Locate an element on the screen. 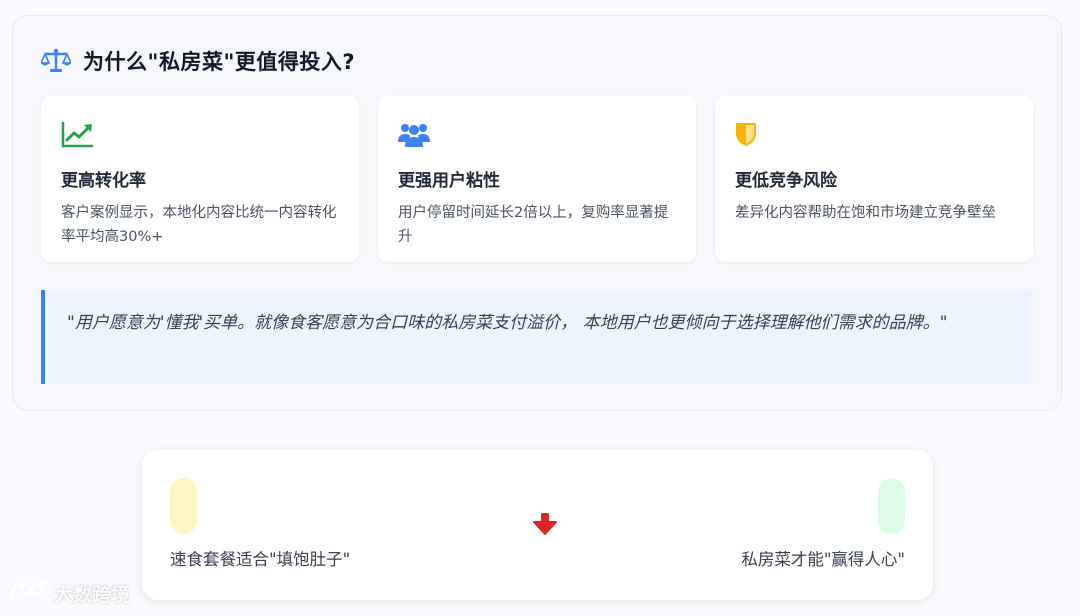 This screenshot has height=616, width=1080. arrow-down-icon is located at coordinates (545, 526).